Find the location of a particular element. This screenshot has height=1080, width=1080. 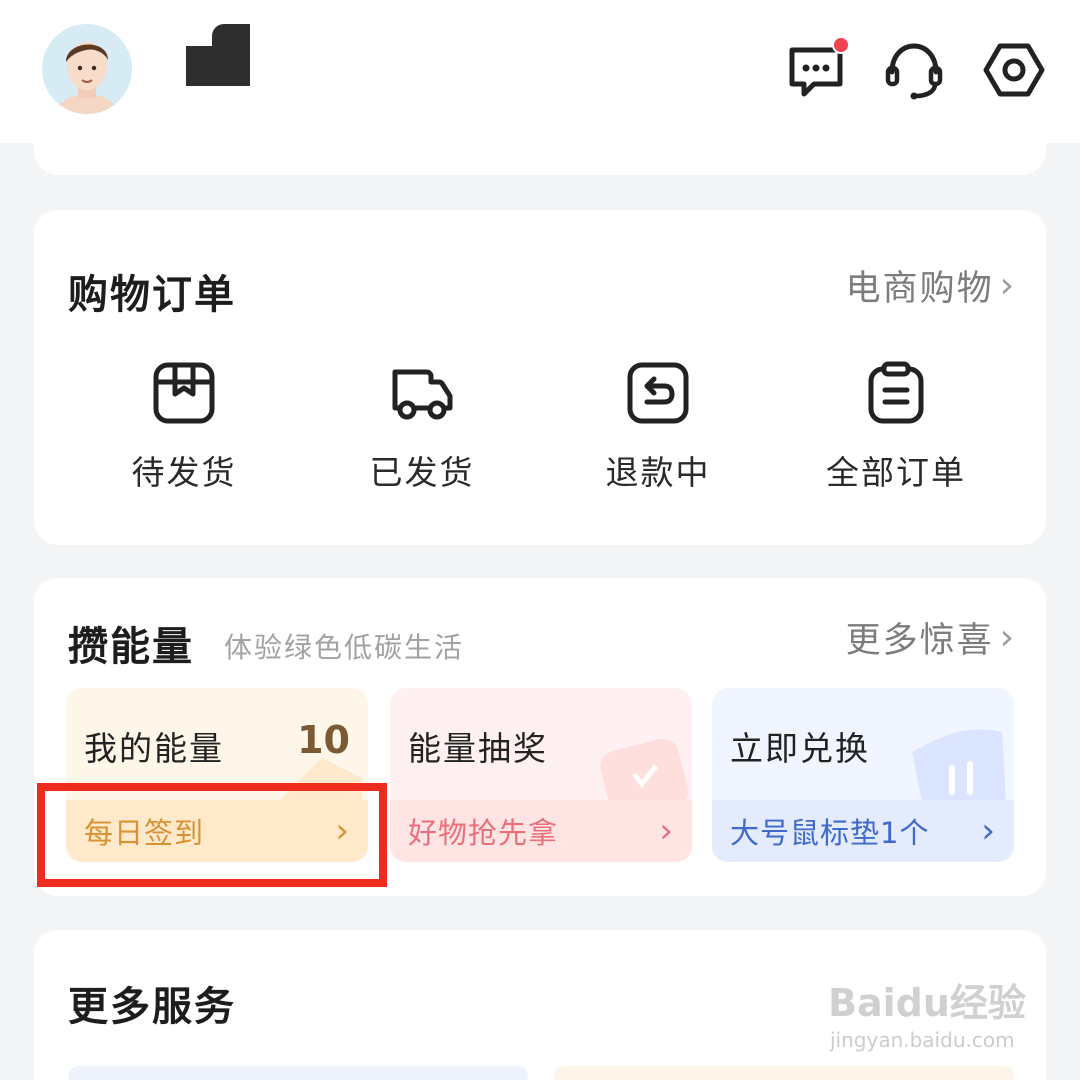

energy-count: 10 is located at coordinates (323, 740).